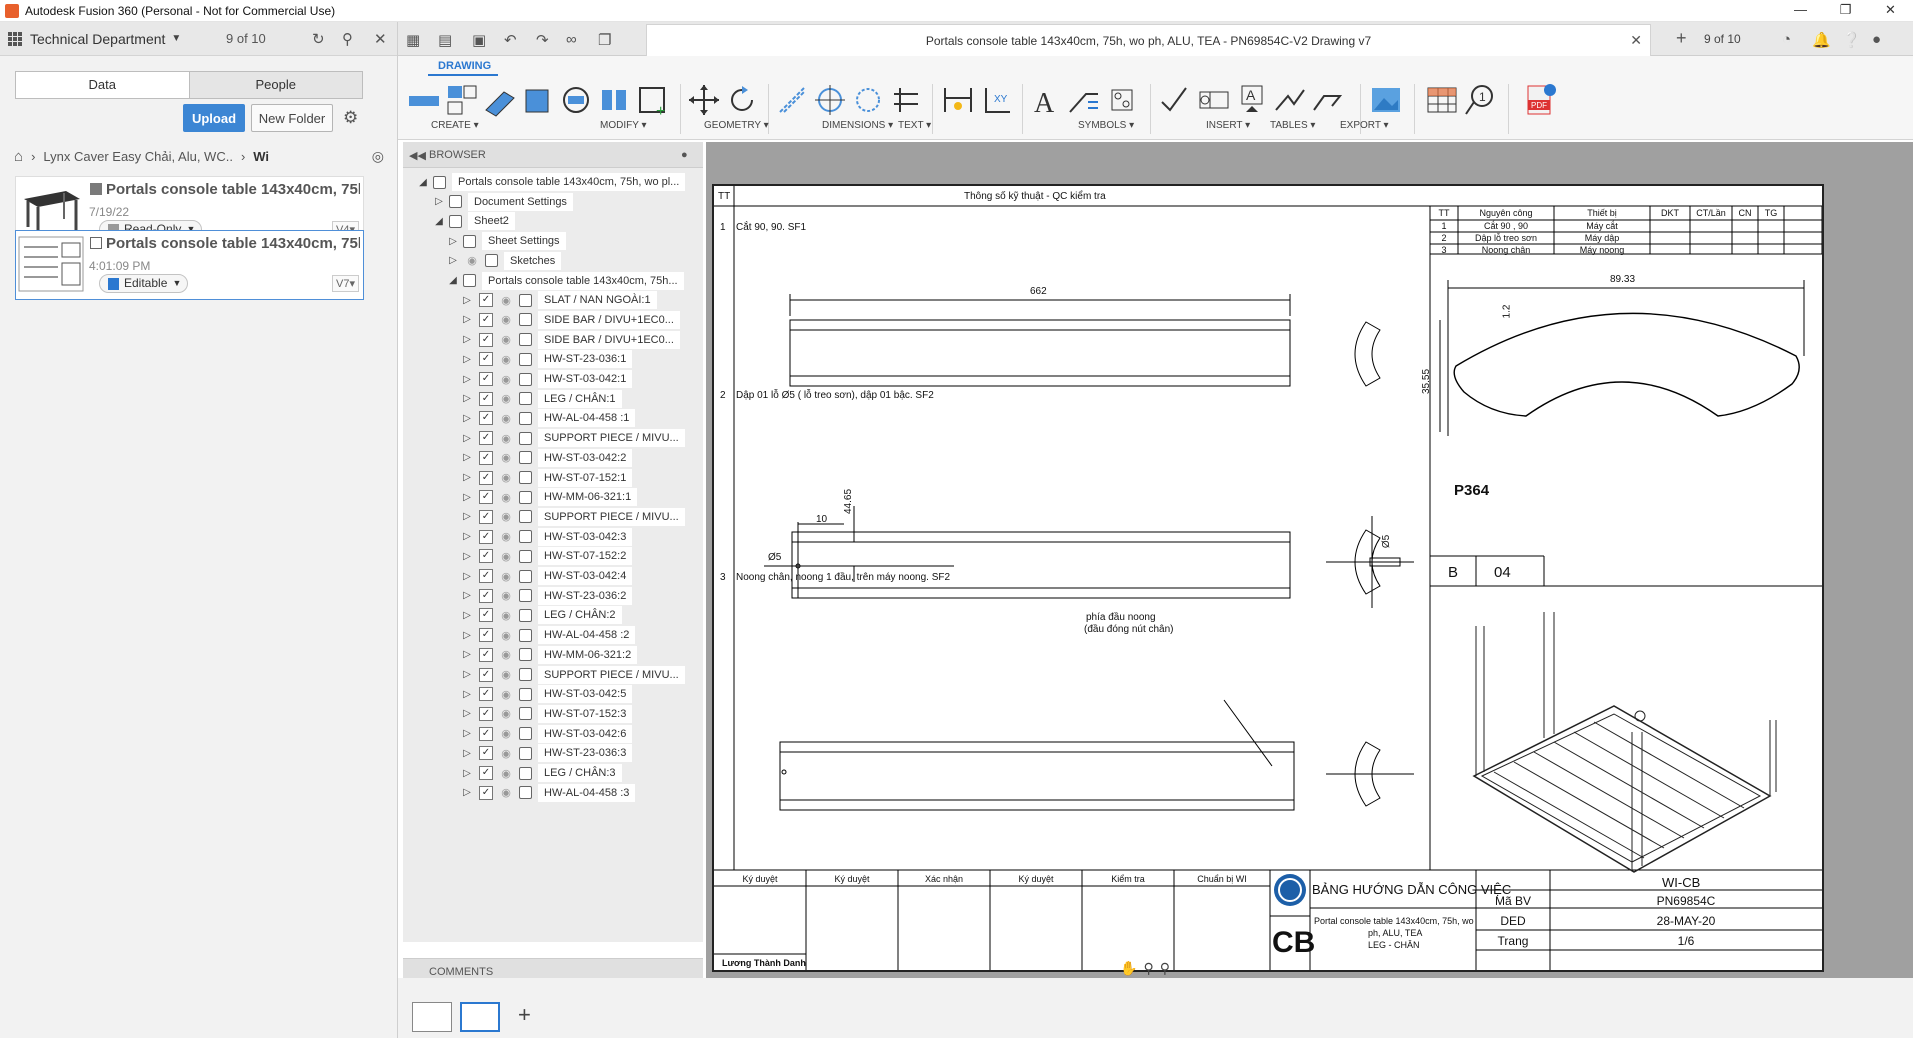 The height and width of the screenshot is (1038, 1913). Describe the element at coordinates (413, 40) in the screenshot. I see `apps-grid-icon: ▦` at that location.